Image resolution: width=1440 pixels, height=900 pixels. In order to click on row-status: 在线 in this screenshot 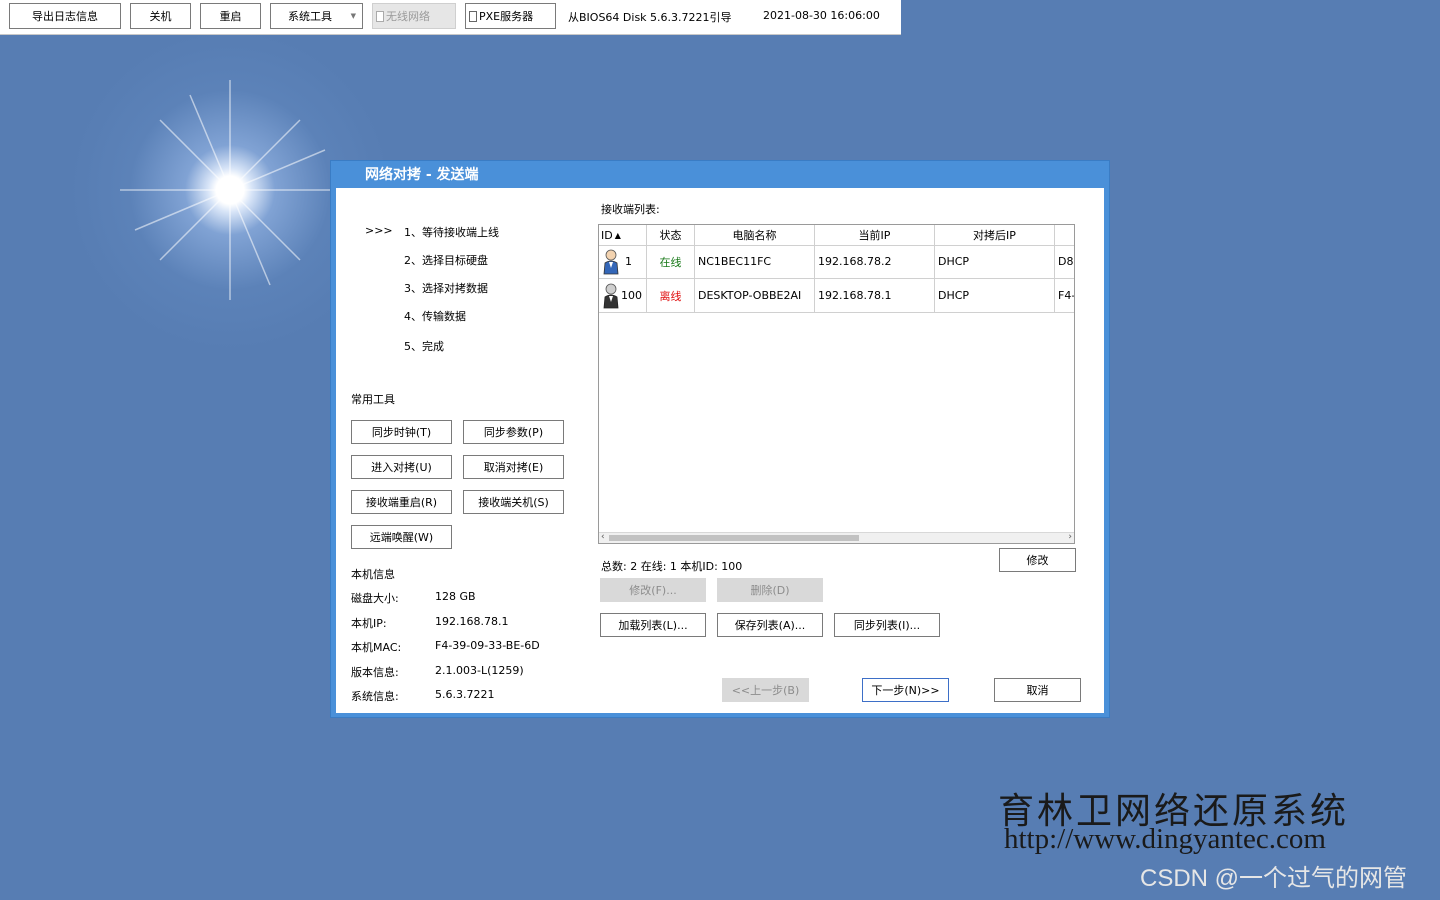, I will do `click(671, 261)`.